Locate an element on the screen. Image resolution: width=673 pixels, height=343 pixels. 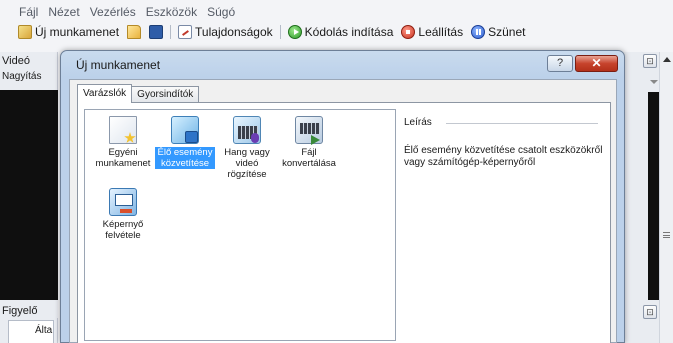
scroll-grip-icon is located at coordinates (666, 235).